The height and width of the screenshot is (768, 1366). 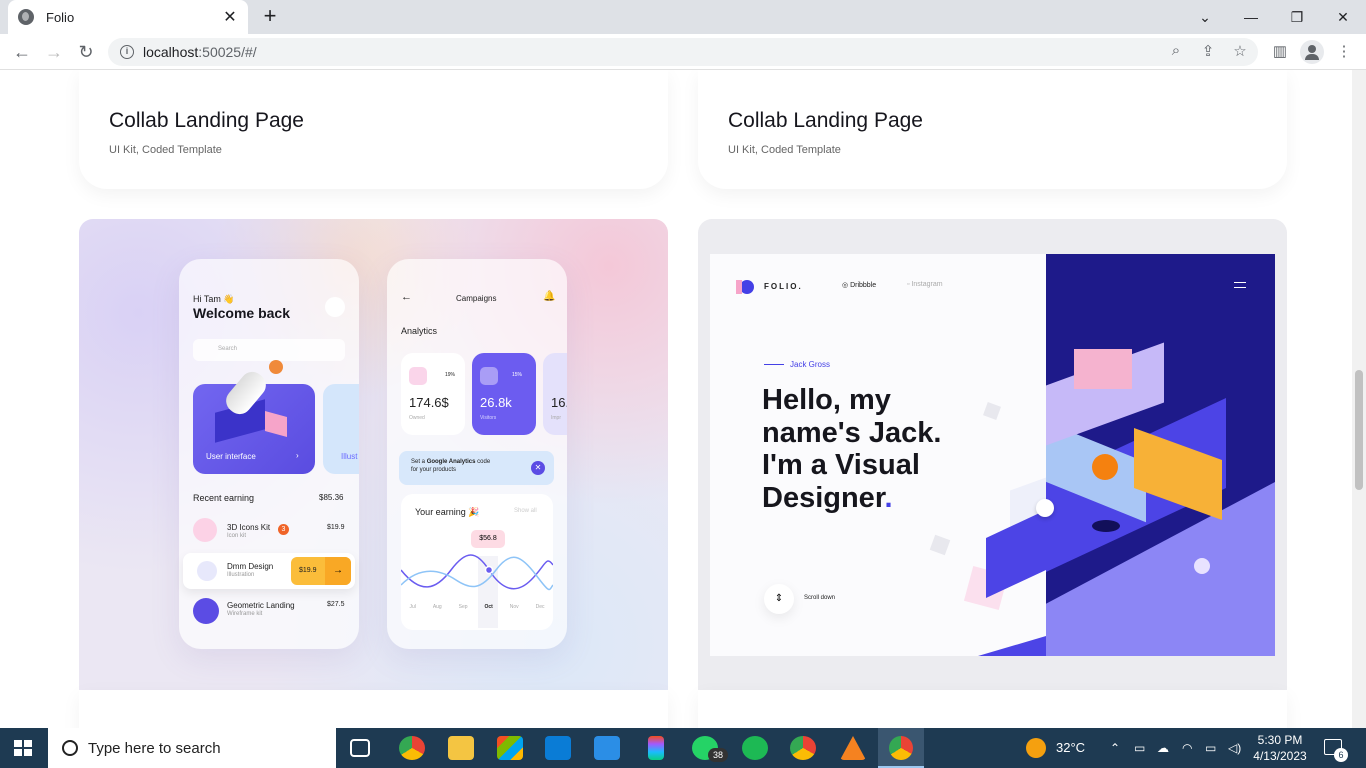 What do you see at coordinates (412, 607) in the screenshot?
I see `month-label: Jul` at bounding box center [412, 607].